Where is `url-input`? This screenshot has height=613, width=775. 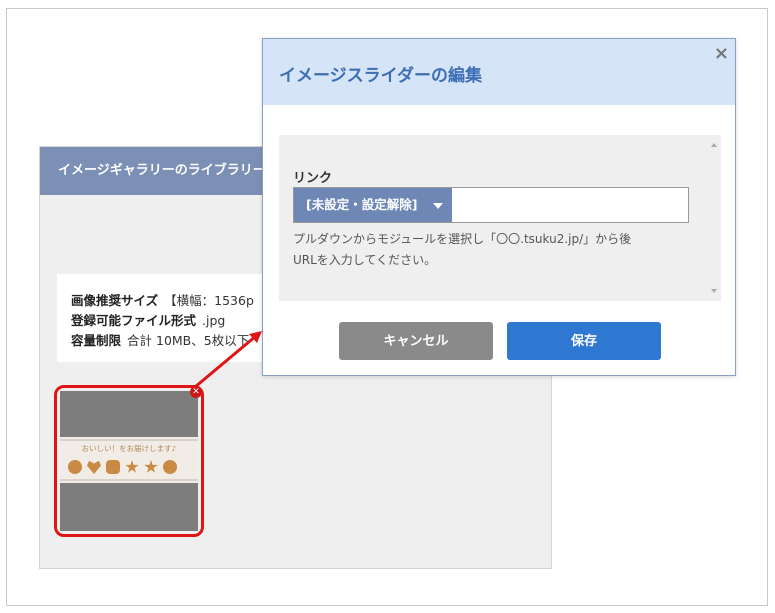
url-input is located at coordinates (570, 205).